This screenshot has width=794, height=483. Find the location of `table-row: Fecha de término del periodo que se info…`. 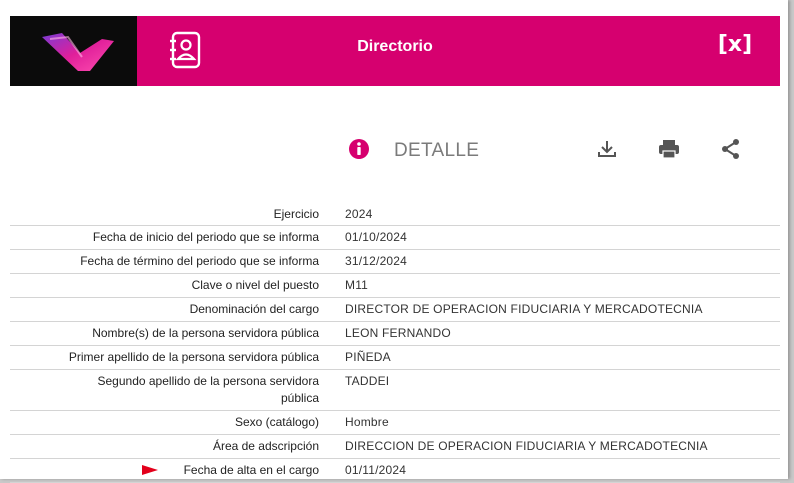

table-row: Fecha de término del periodo que se info… is located at coordinates (395, 262).